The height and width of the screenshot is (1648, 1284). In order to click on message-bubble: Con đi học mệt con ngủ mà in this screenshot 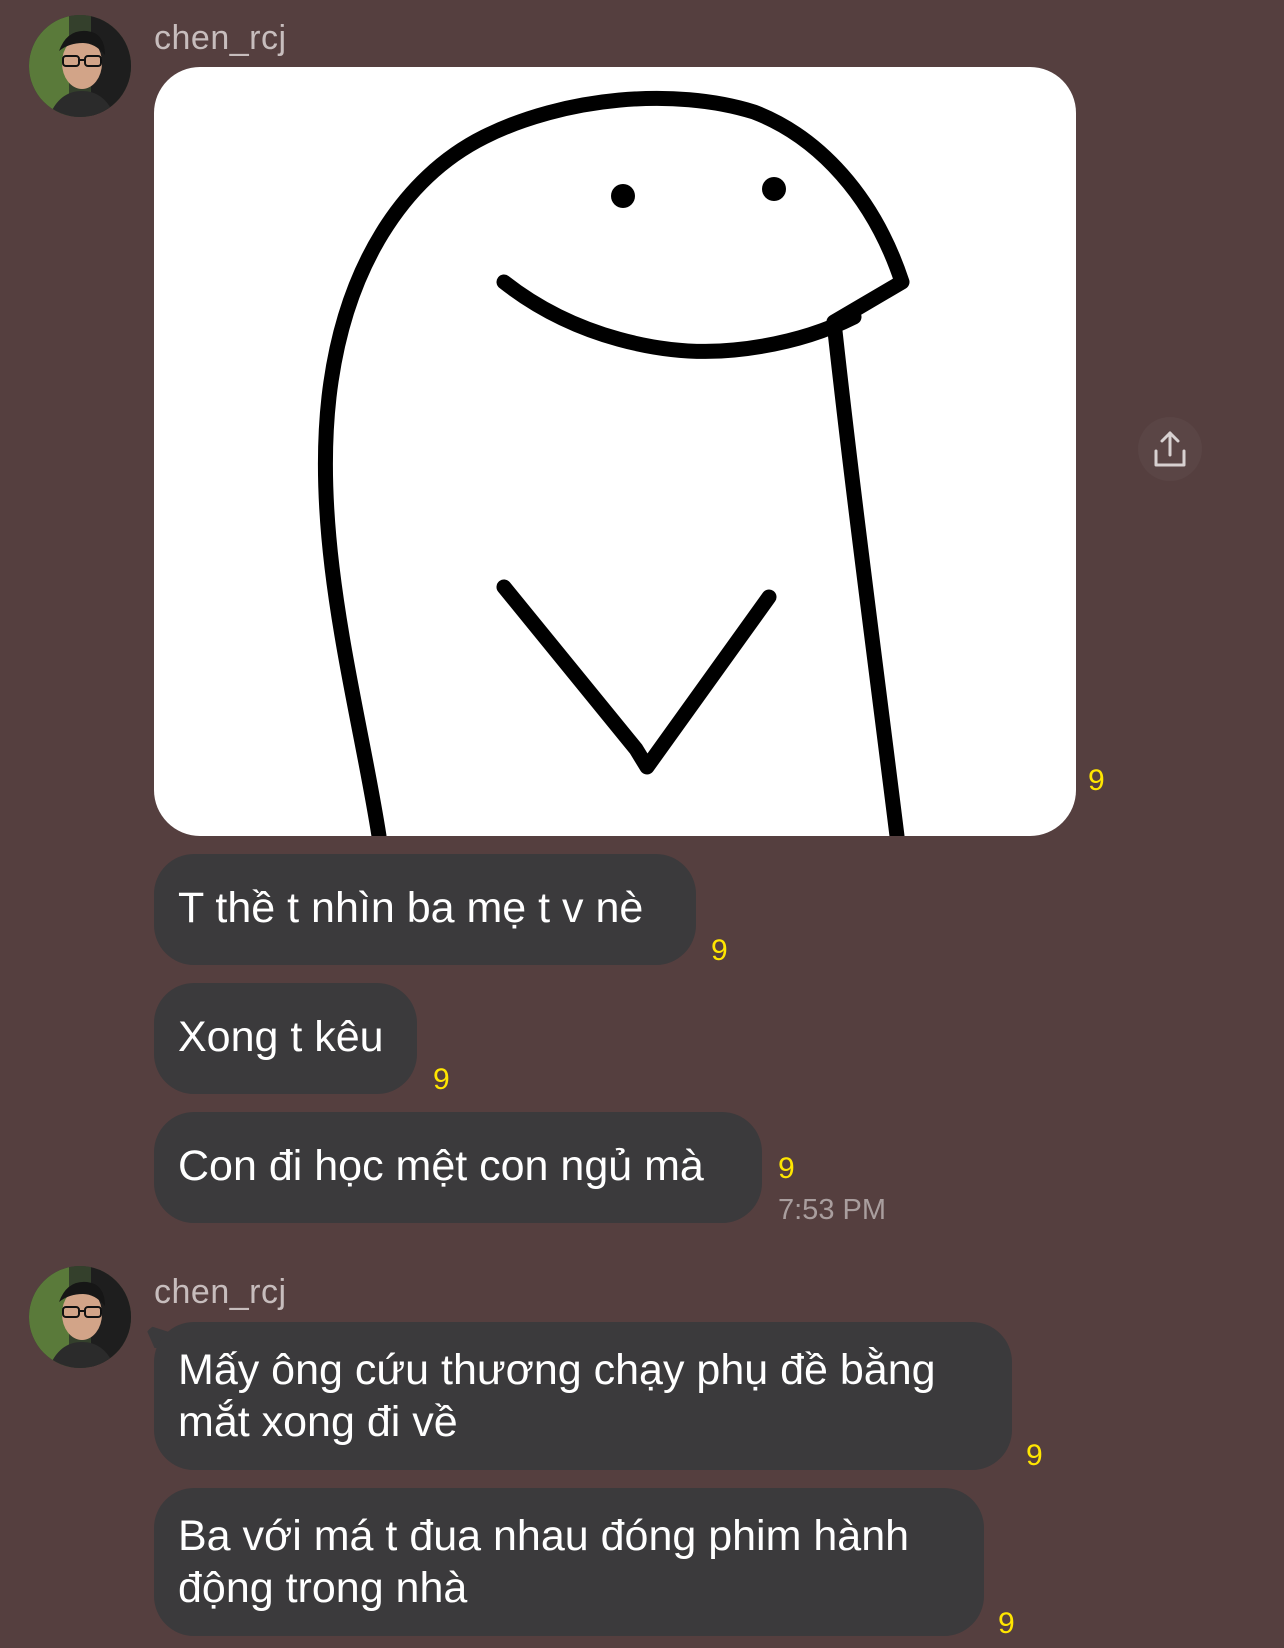, I will do `click(458, 1167)`.